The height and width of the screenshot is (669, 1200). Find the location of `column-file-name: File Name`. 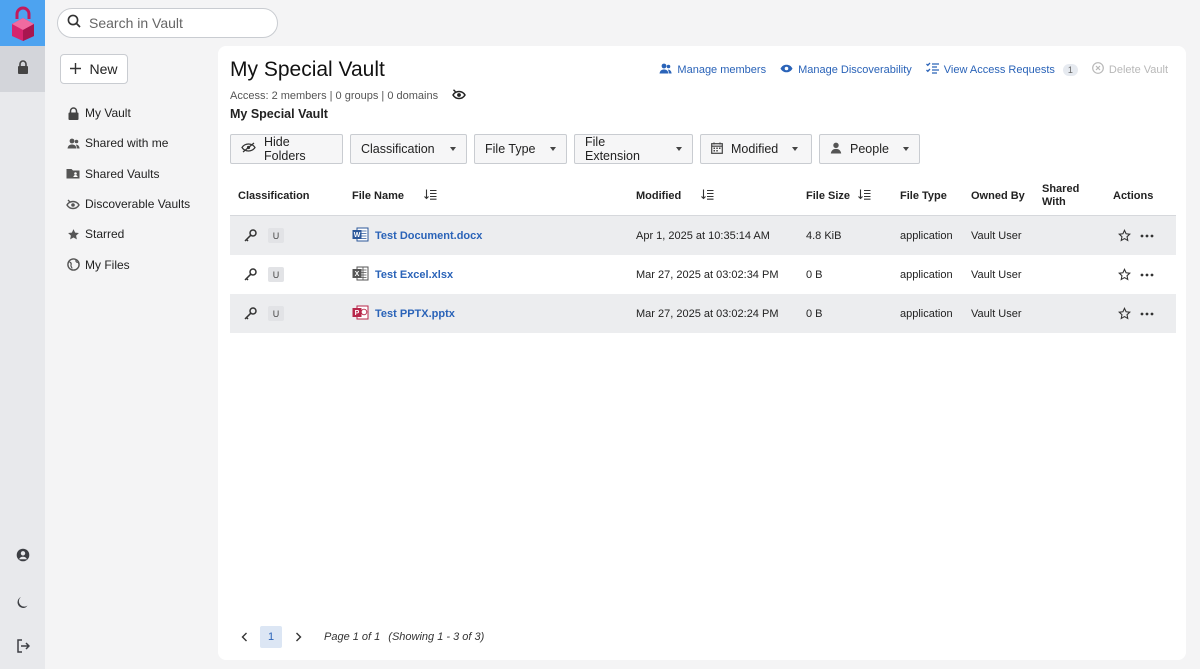

column-file-name: File Name is located at coordinates (394, 196).